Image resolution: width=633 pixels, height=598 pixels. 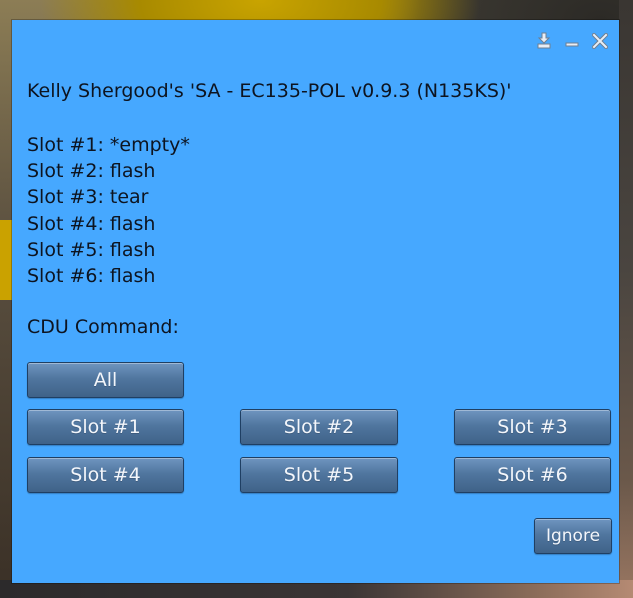 What do you see at coordinates (91, 223) in the screenshot?
I see `slot-status-4: Slot #4: flash` at bounding box center [91, 223].